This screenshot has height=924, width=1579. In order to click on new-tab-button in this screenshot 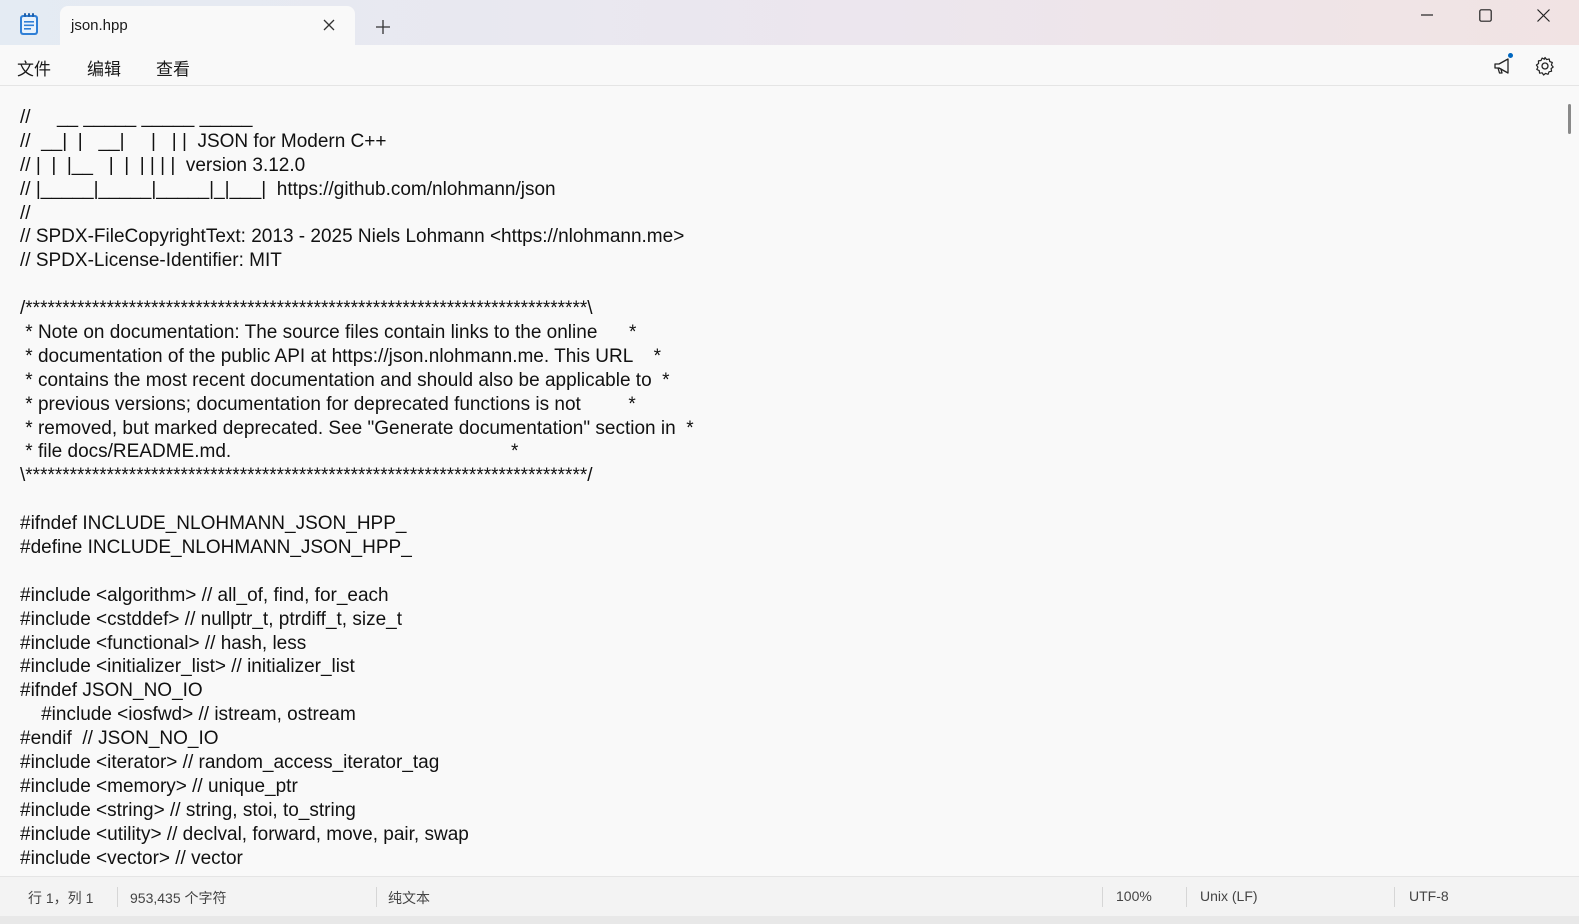, I will do `click(383, 27)`.